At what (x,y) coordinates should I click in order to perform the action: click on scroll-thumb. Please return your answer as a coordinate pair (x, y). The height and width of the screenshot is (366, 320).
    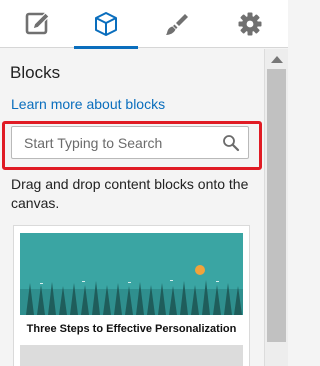
    Looking at the image, I should click on (276, 205).